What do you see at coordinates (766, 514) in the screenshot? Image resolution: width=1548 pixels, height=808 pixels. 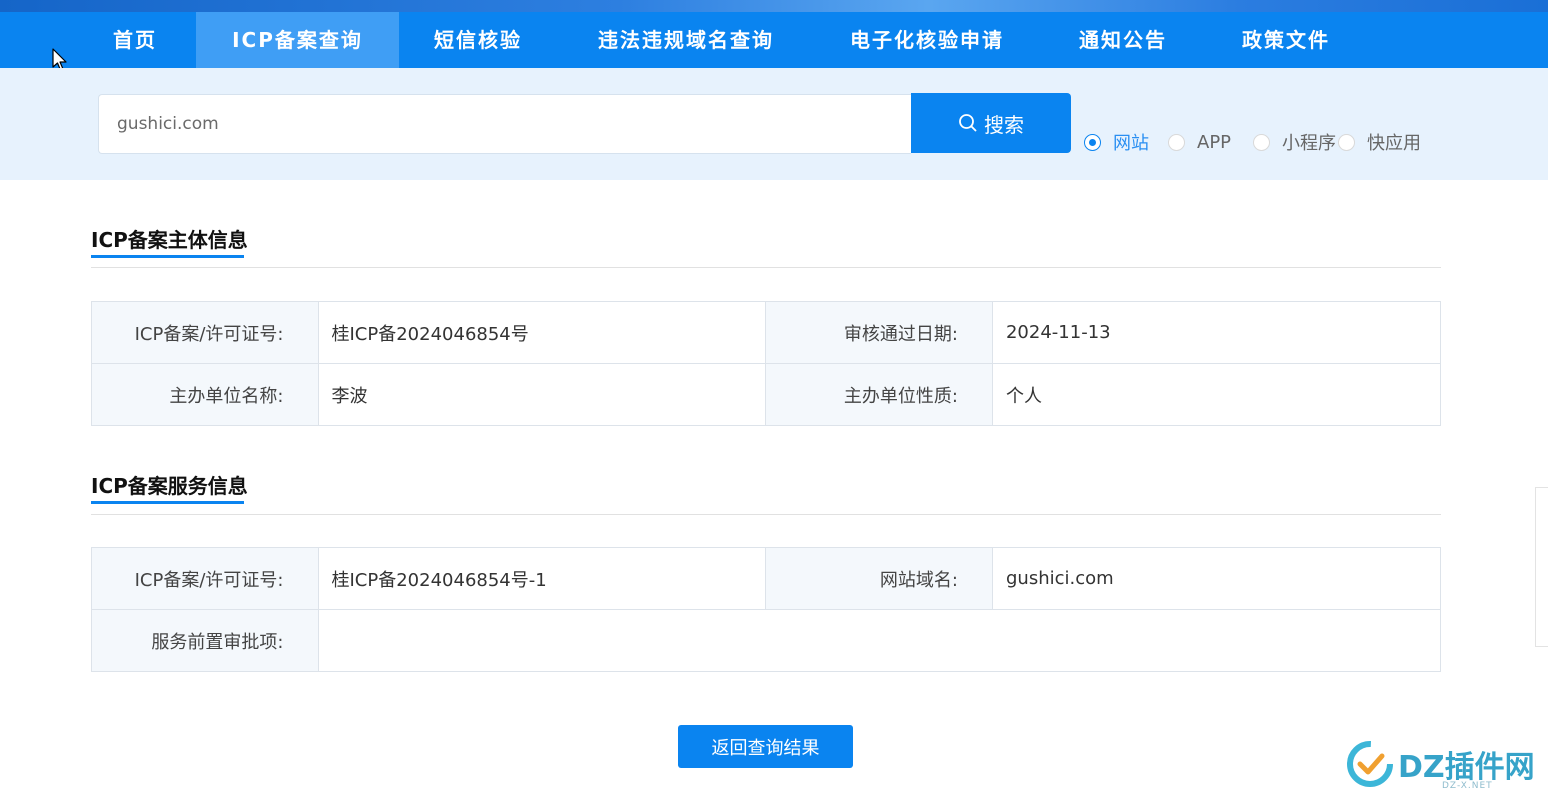 I see `service-divider` at bounding box center [766, 514].